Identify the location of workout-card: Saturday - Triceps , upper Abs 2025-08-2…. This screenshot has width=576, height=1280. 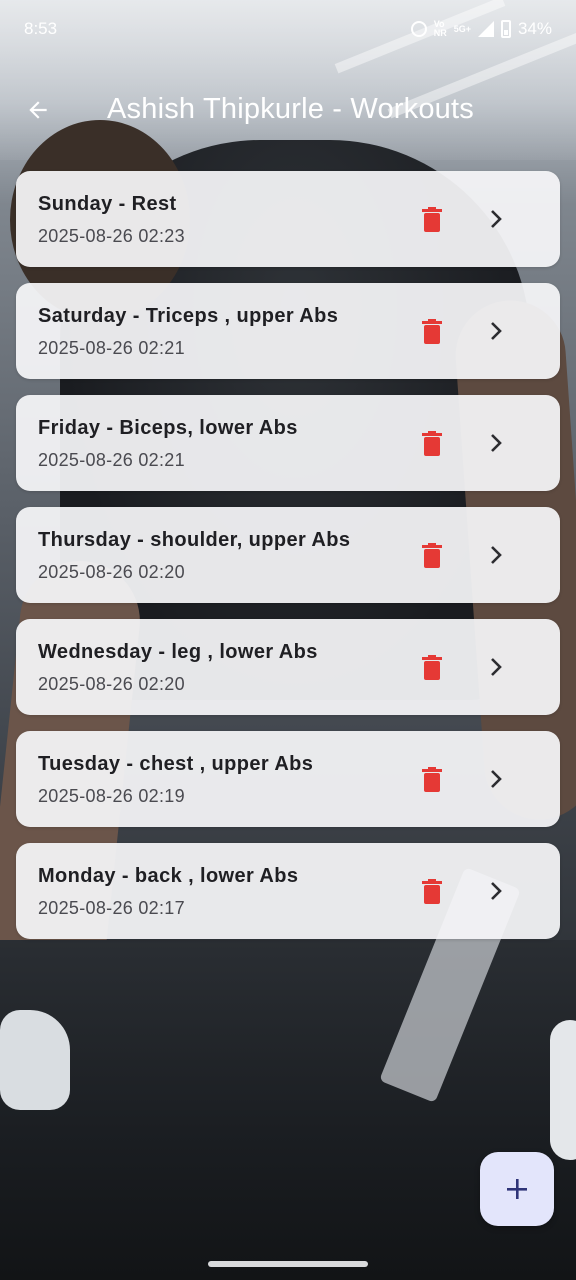
(288, 331).